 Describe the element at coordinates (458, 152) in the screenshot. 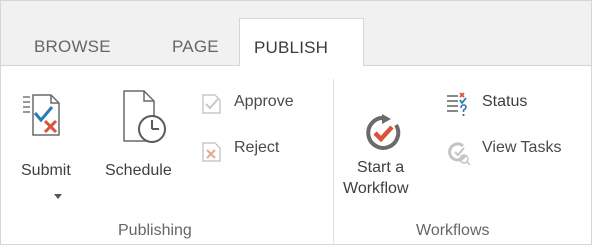

I see `view-tasks-icon` at that location.